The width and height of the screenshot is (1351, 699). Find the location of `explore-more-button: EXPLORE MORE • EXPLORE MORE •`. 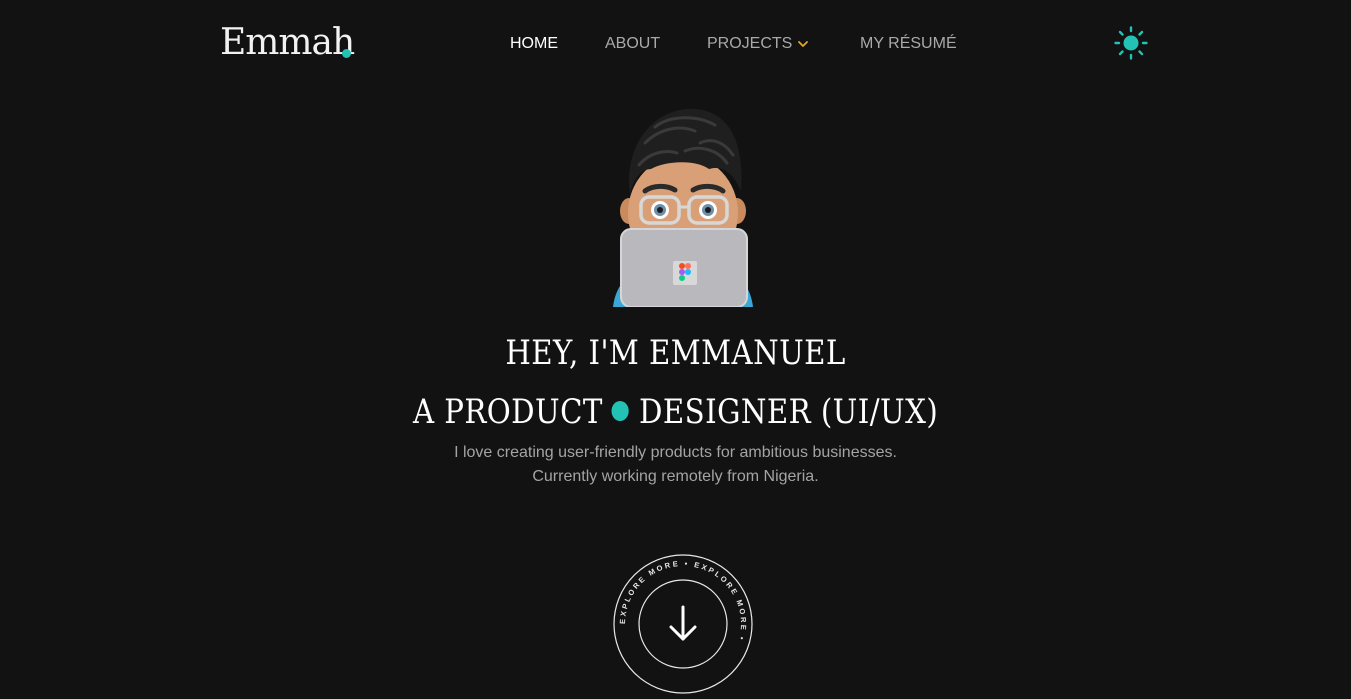

explore-more-button: EXPLORE MORE • EXPLORE MORE • is located at coordinates (683, 624).